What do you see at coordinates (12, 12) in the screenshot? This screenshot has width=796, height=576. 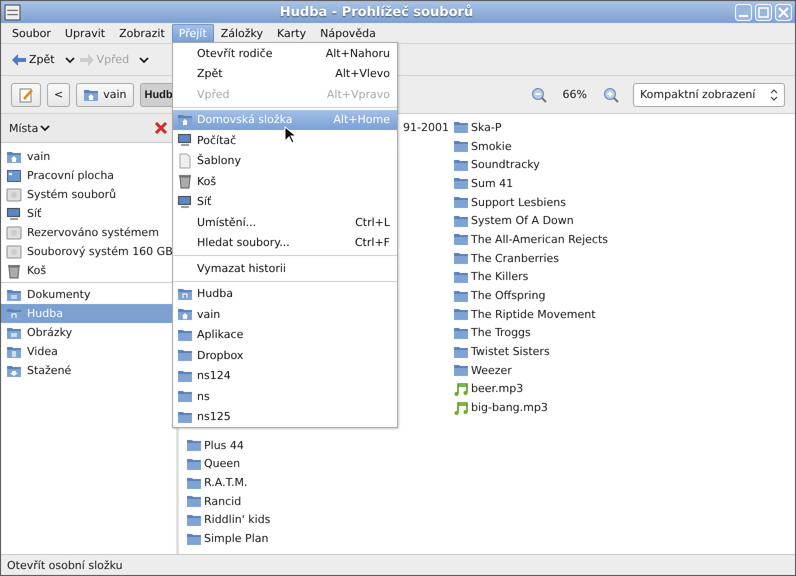 I see `app-icon` at bounding box center [12, 12].